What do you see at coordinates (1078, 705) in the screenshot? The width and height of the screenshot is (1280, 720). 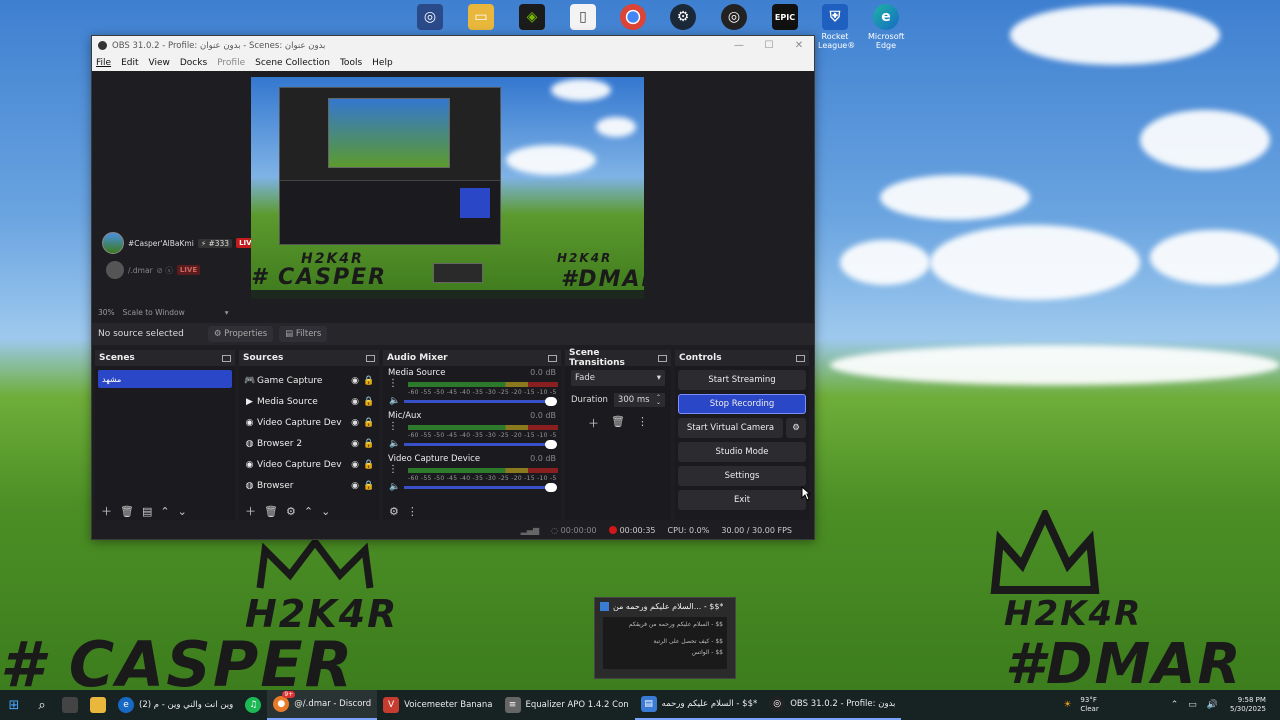 I see `weather-widget: ☀ 93°F Clear` at bounding box center [1078, 705].